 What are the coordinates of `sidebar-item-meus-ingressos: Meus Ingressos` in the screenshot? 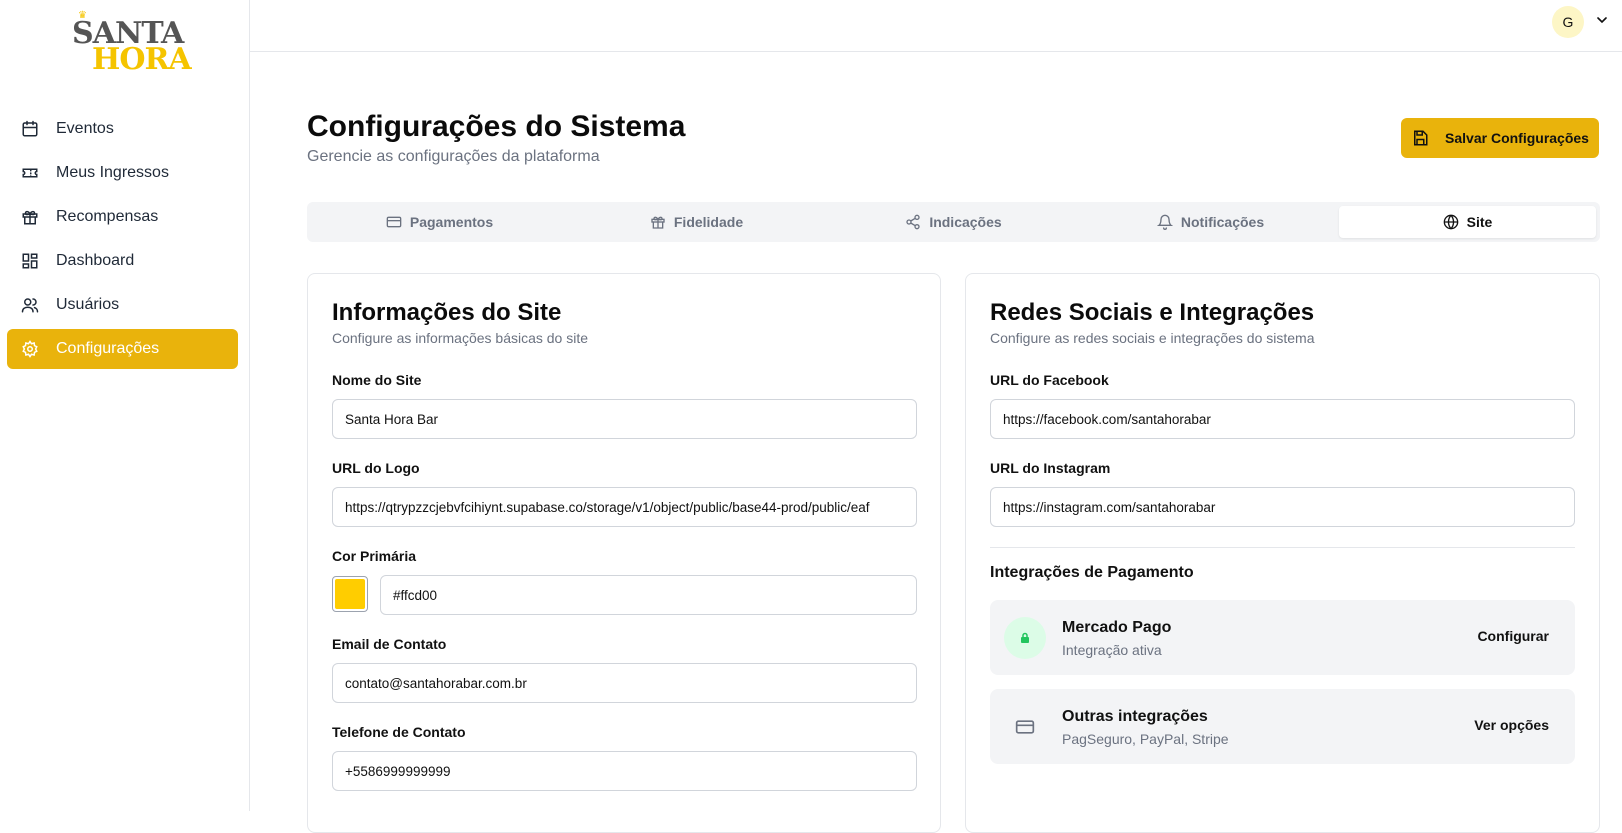 It's located at (122, 173).